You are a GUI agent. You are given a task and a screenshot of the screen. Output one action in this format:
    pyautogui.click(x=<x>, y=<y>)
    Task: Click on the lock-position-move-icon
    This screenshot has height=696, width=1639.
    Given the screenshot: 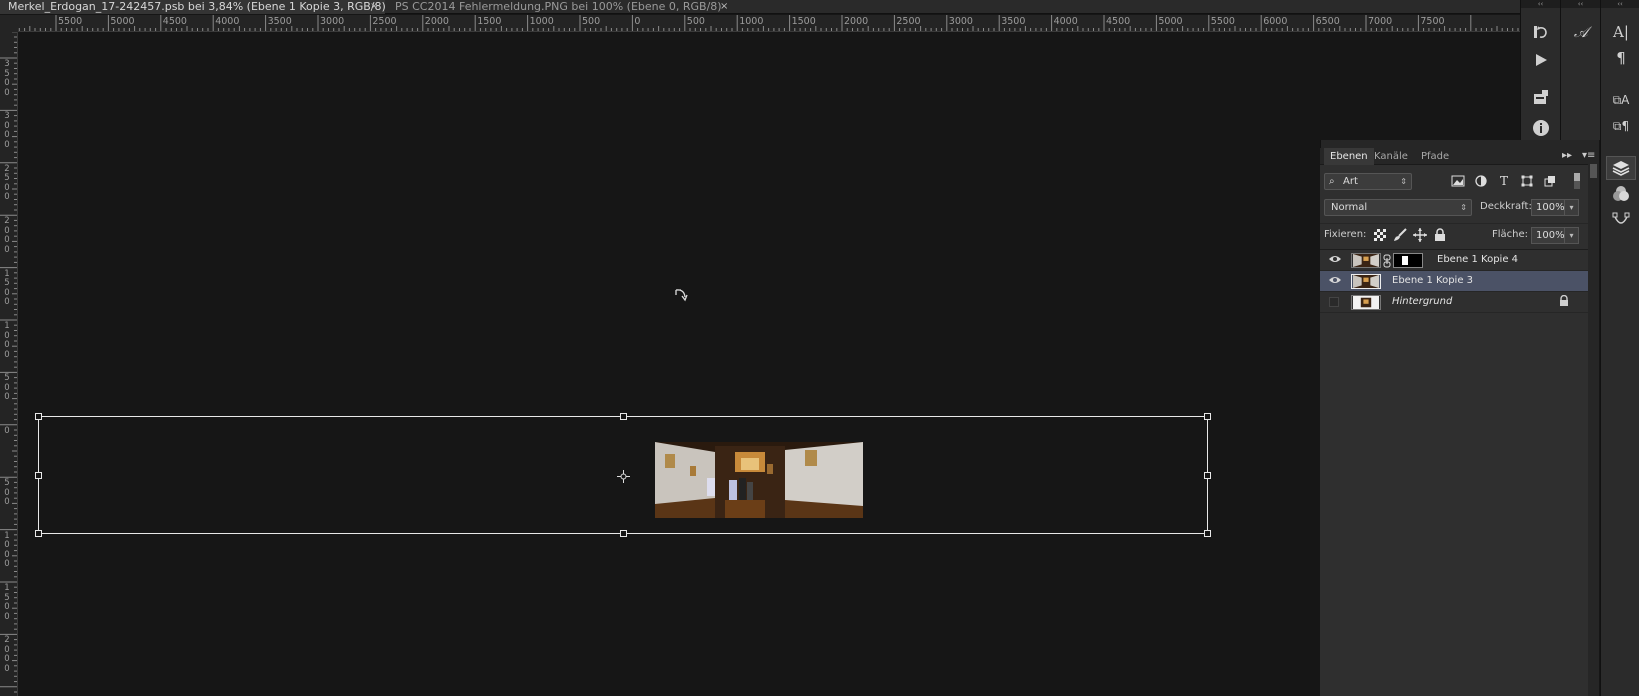 What is the action you would take?
    pyautogui.click(x=1420, y=235)
    